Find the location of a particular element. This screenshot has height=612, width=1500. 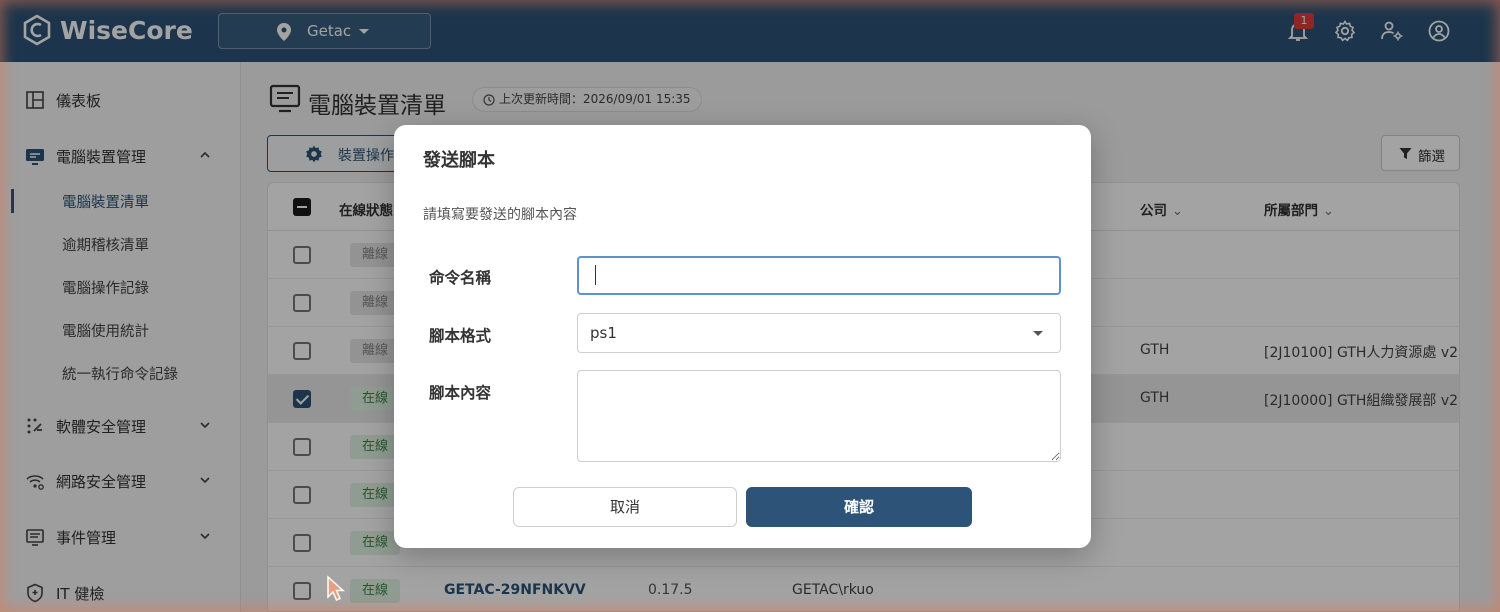

text-cursor is located at coordinates (595, 275).